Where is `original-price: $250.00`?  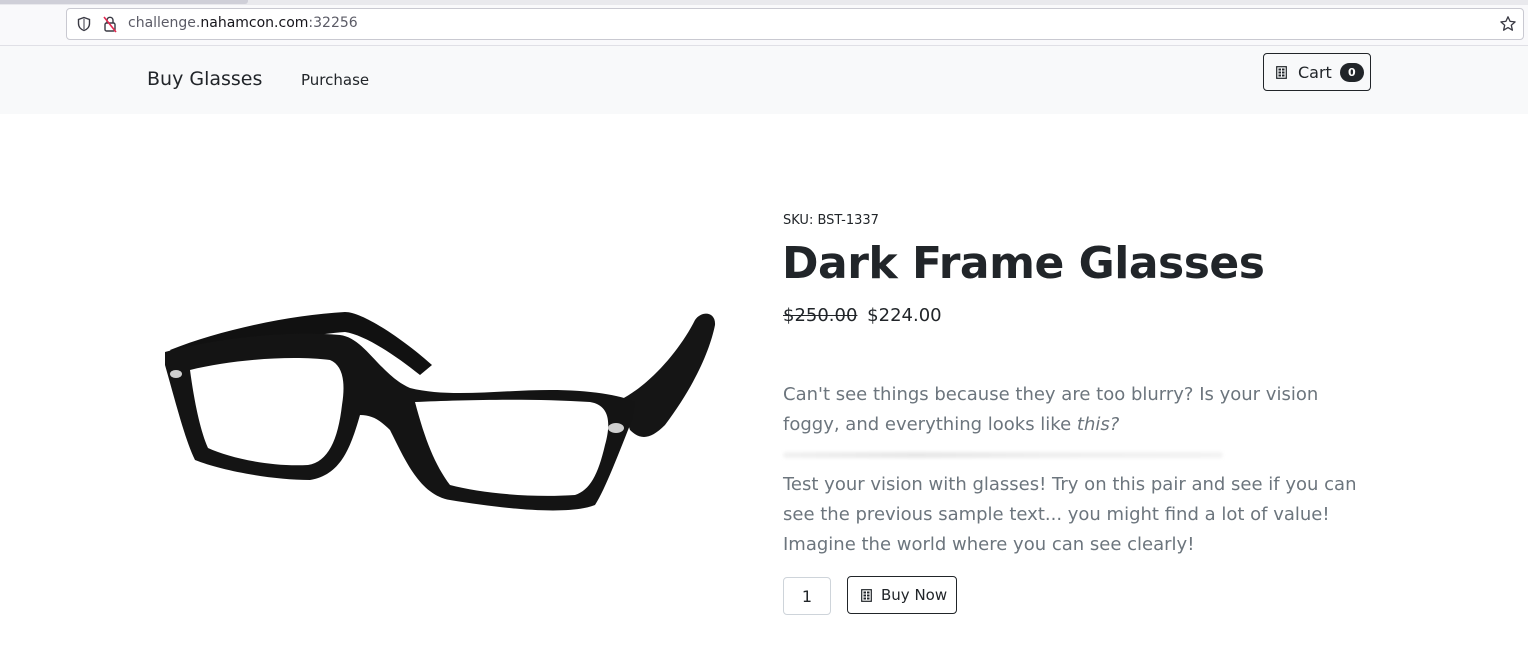 original-price: $250.00 is located at coordinates (820, 315).